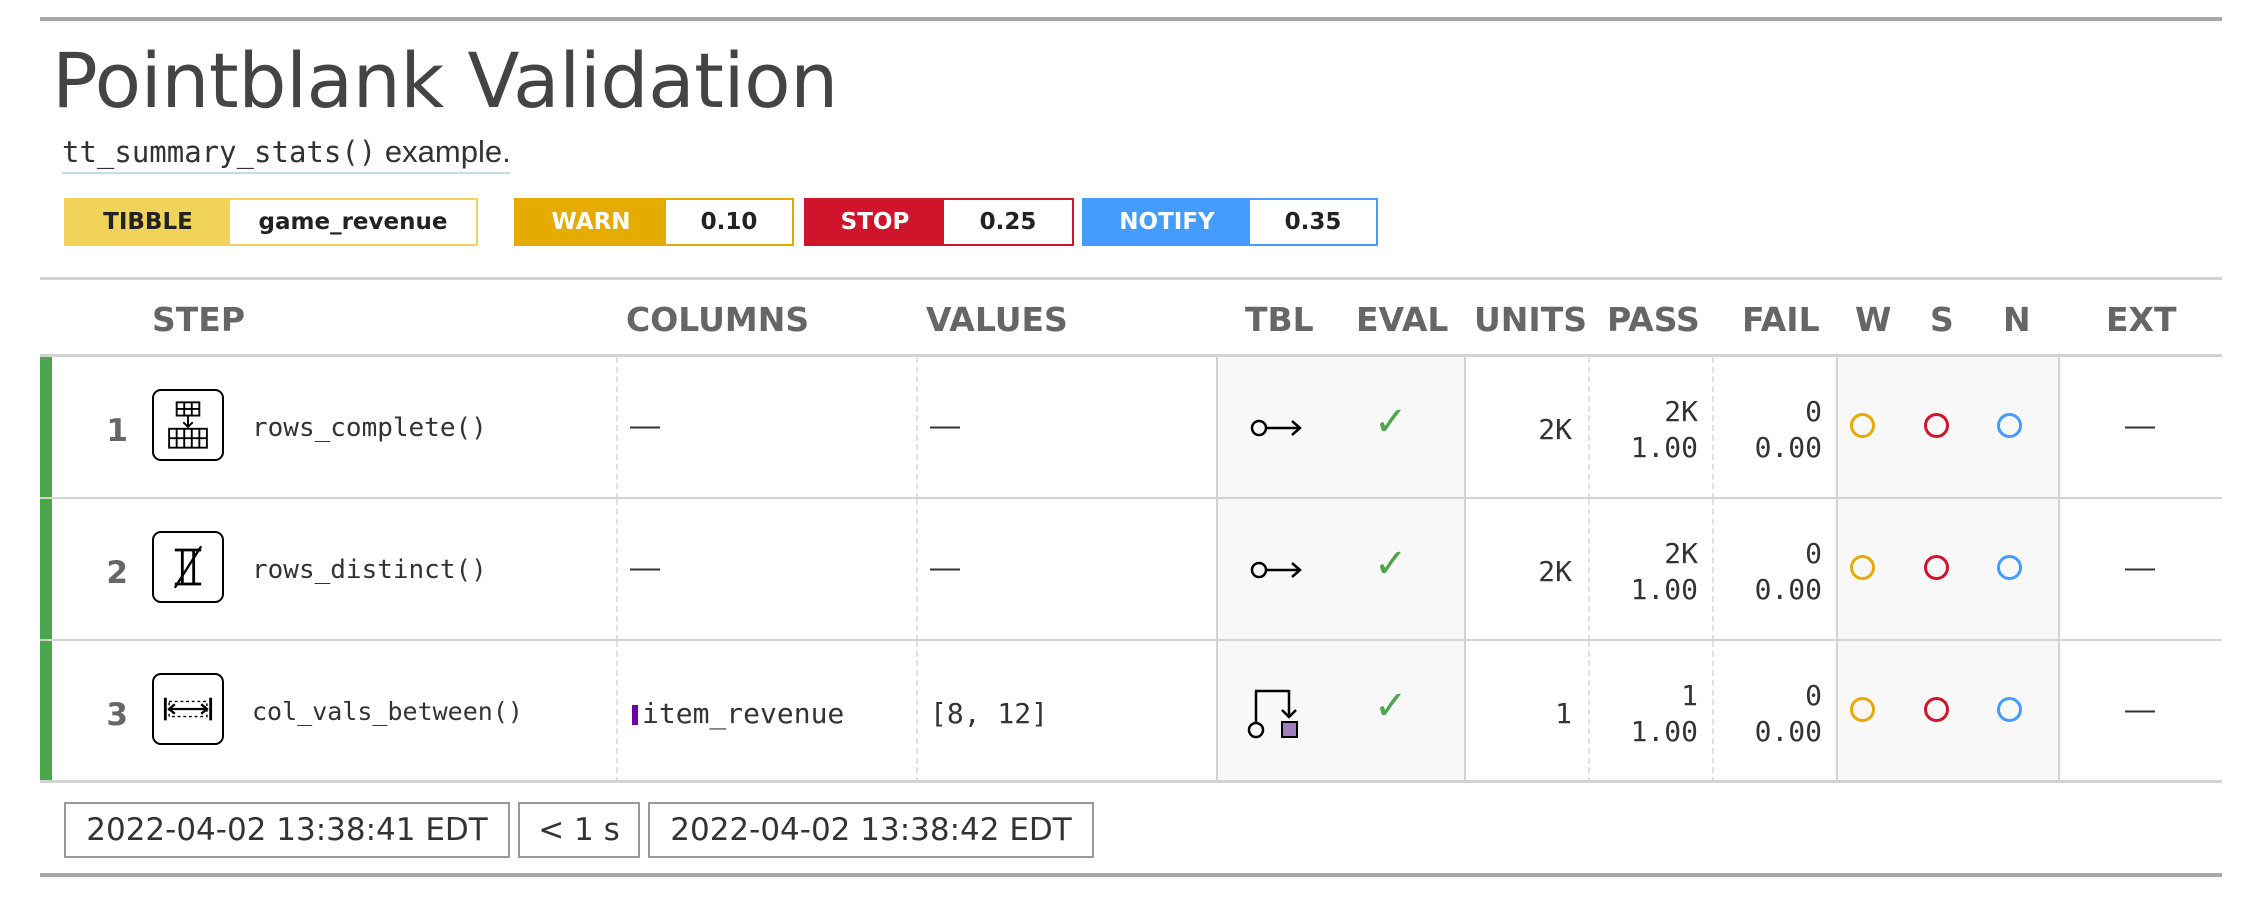 The image size is (2256, 902). I want to click on start-time-box: 2022-04-02 13:38:41 EDT, so click(287, 830).